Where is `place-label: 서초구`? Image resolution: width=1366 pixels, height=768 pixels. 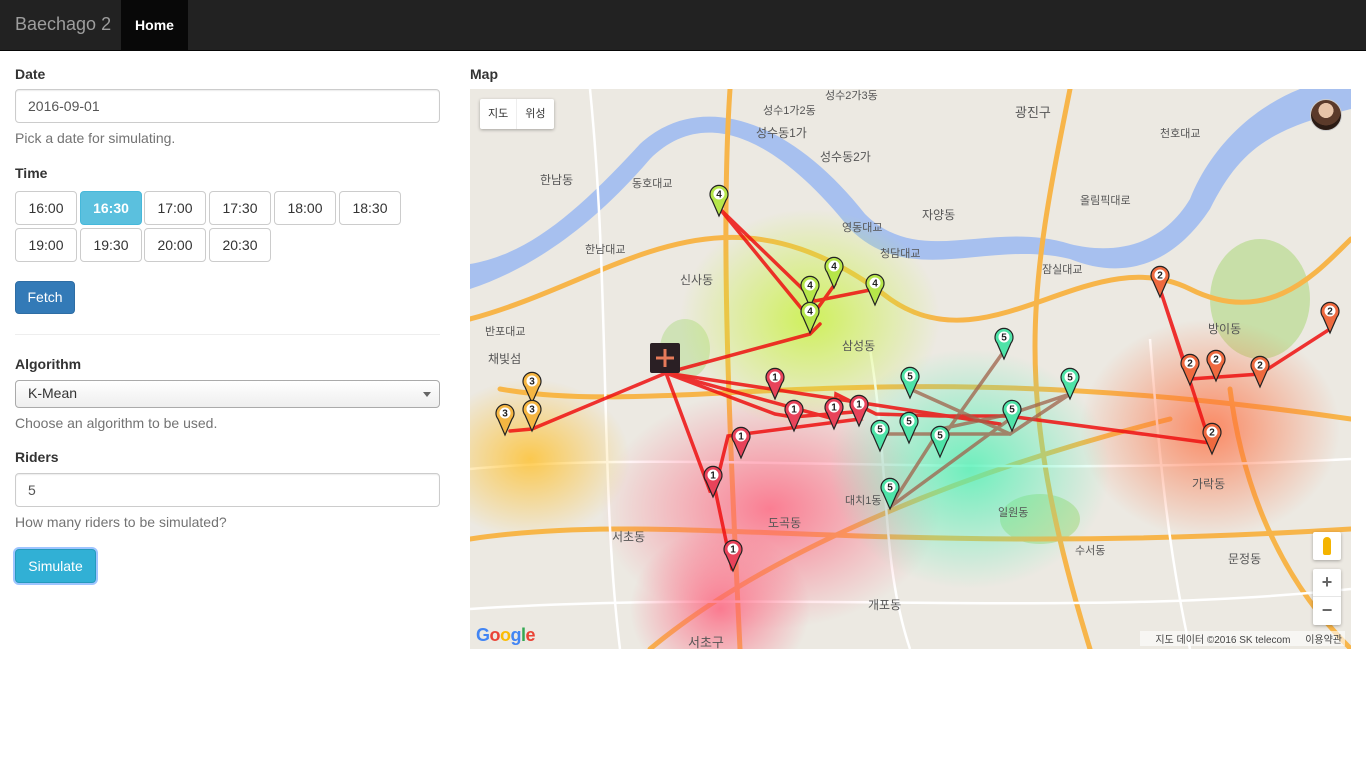
place-label: 서초구 is located at coordinates (706, 642).